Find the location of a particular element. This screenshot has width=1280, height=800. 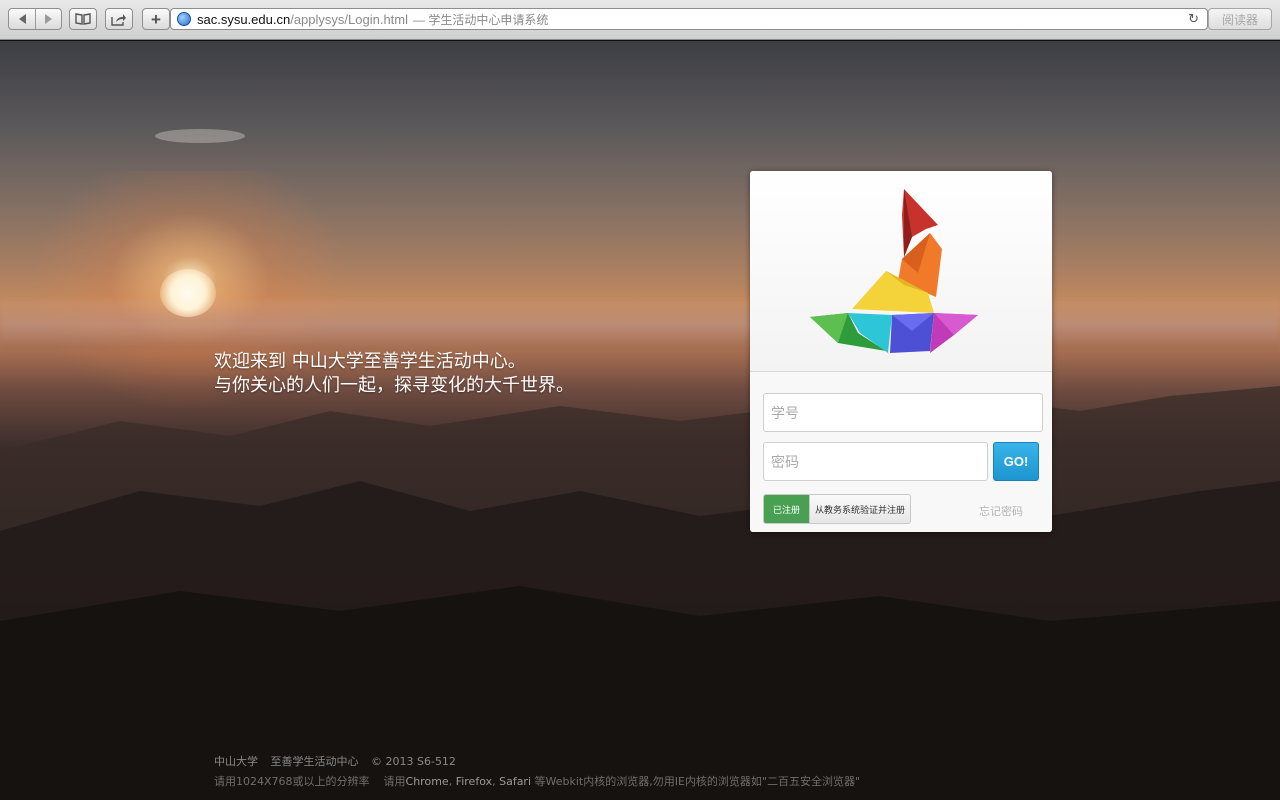

reload-icon: ↻ is located at coordinates (1193, 19).